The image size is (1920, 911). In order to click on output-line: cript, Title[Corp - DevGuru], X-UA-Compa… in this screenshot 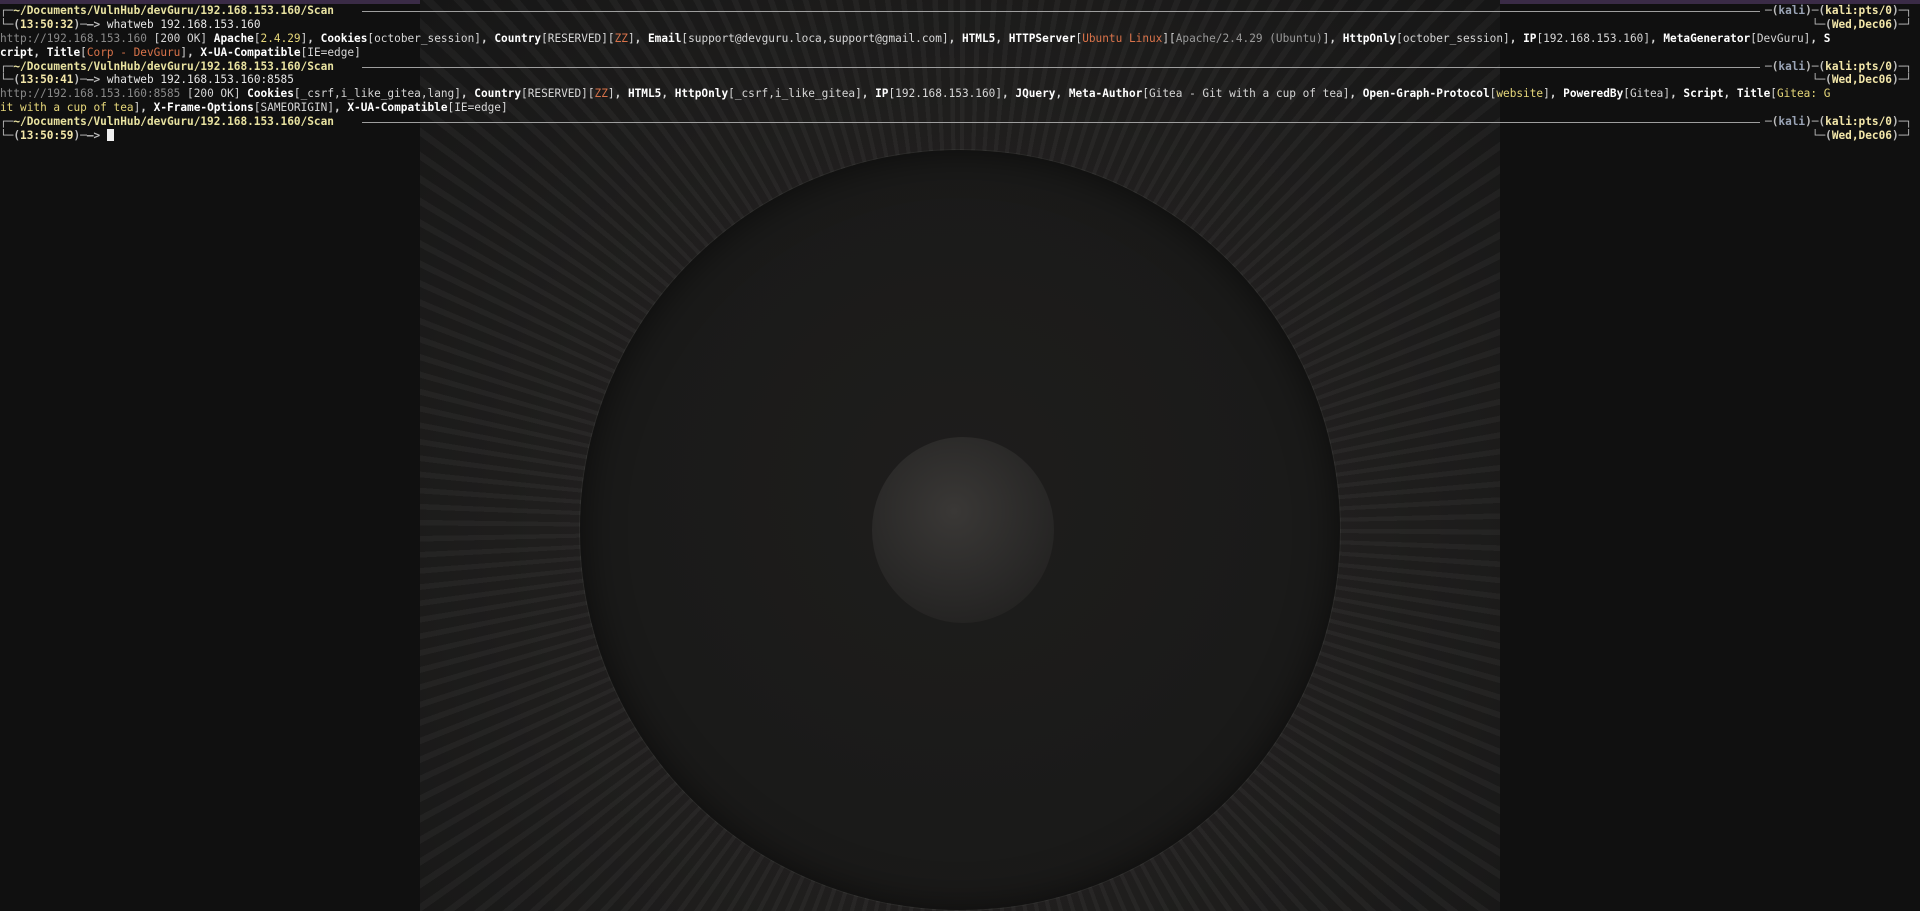, I will do `click(180, 52)`.